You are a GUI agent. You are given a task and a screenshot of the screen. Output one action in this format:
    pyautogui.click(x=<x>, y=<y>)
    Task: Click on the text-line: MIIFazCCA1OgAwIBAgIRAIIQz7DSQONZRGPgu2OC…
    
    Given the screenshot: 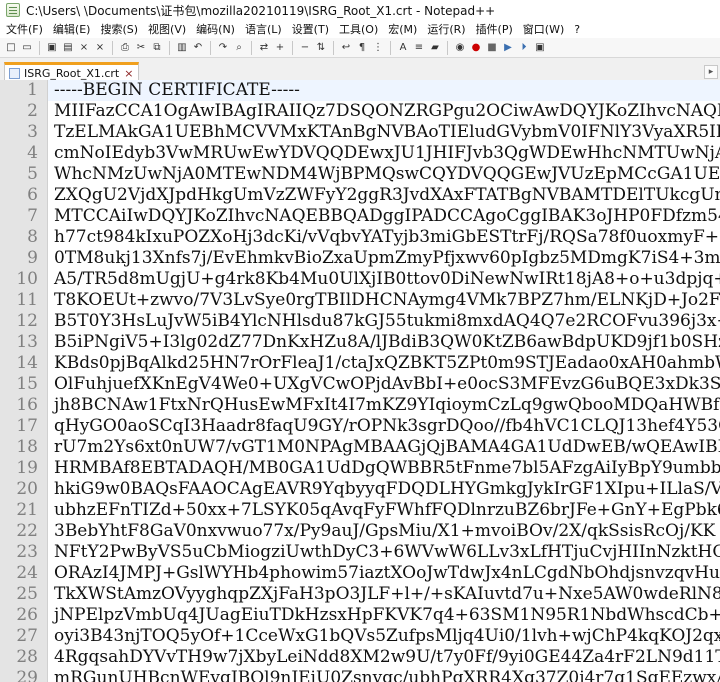 What is the action you would take?
    pyautogui.click(x=384, y=111)
    